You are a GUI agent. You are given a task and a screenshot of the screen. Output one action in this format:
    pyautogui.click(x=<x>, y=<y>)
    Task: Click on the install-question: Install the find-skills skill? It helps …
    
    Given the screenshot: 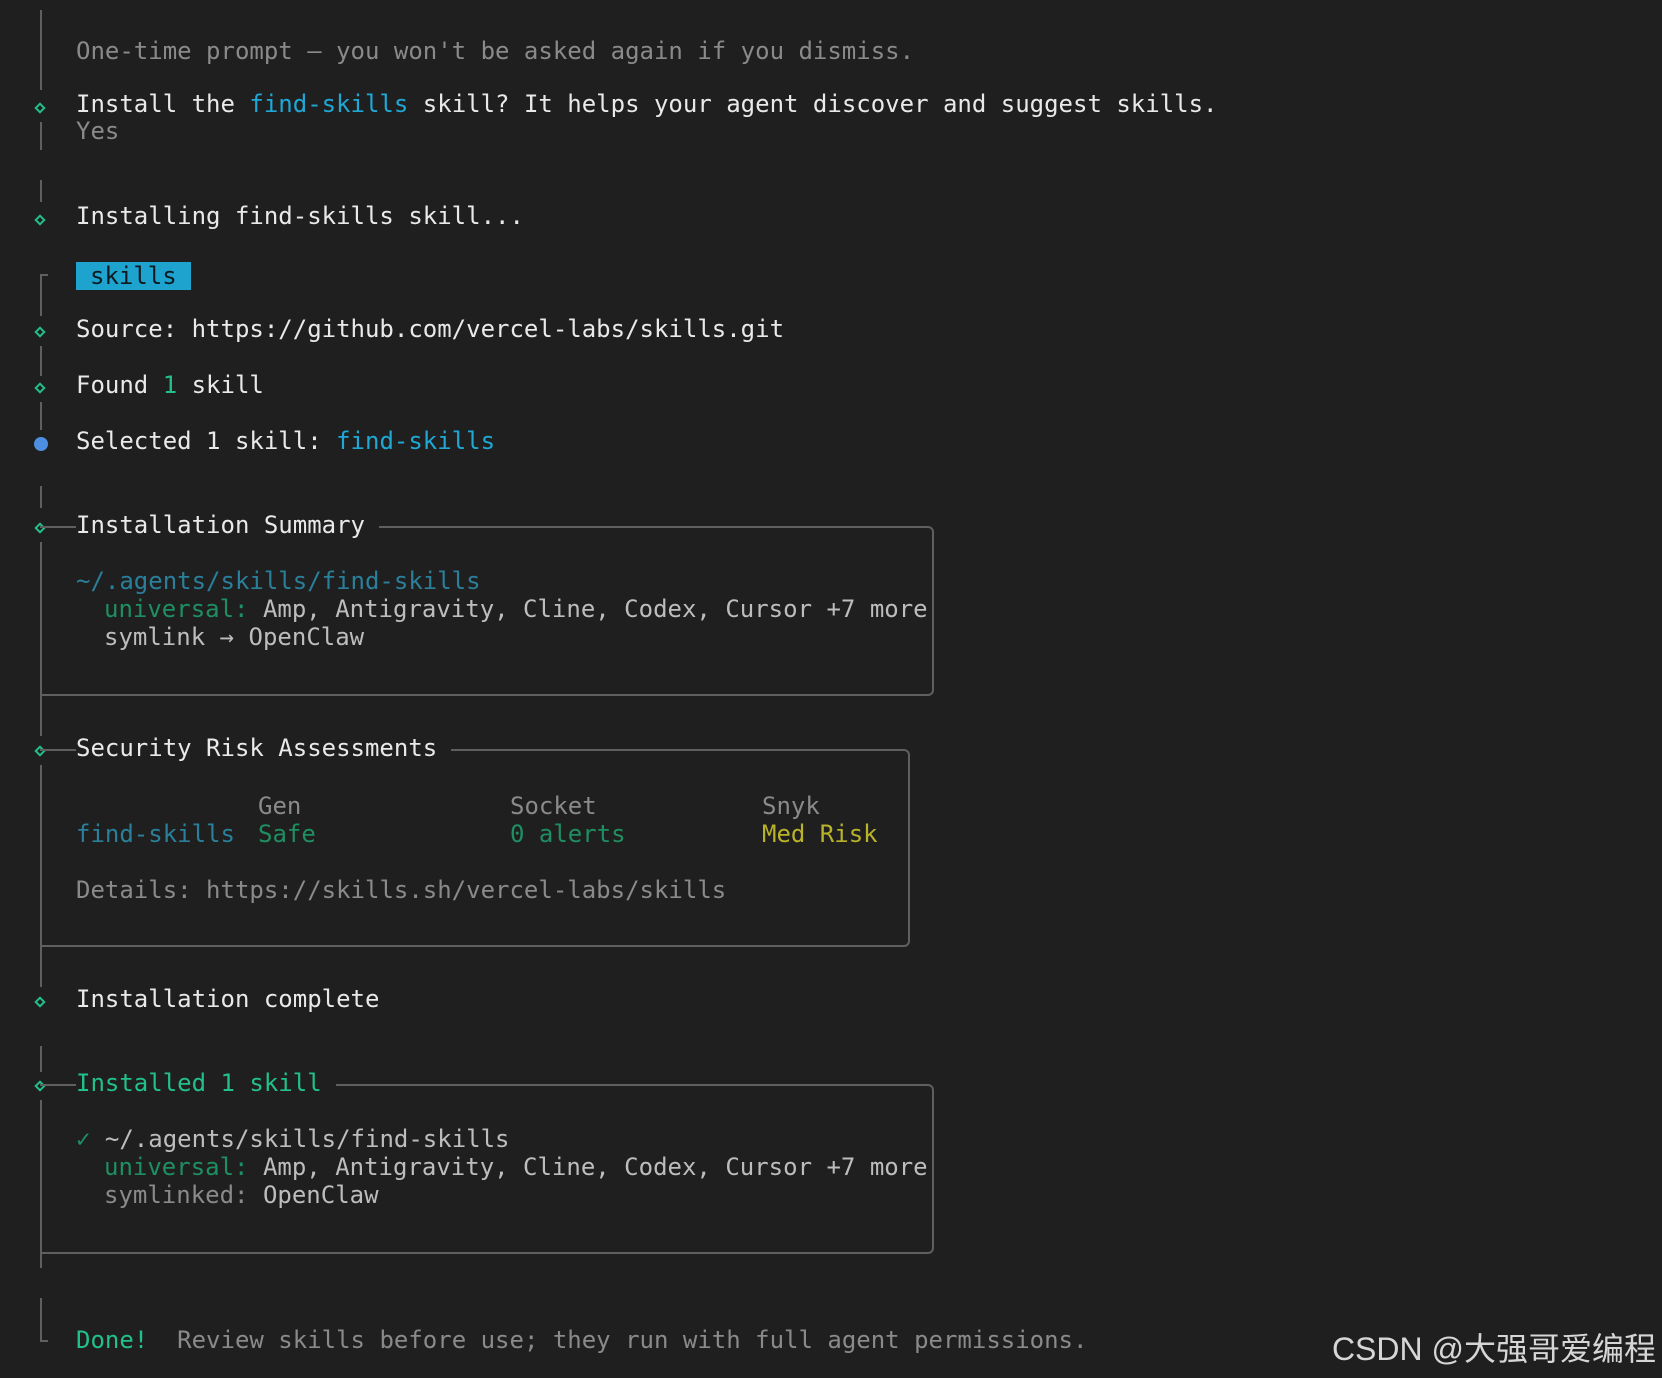 What is the action you would take?
    pyautogui.click(x=647, y=104)
    